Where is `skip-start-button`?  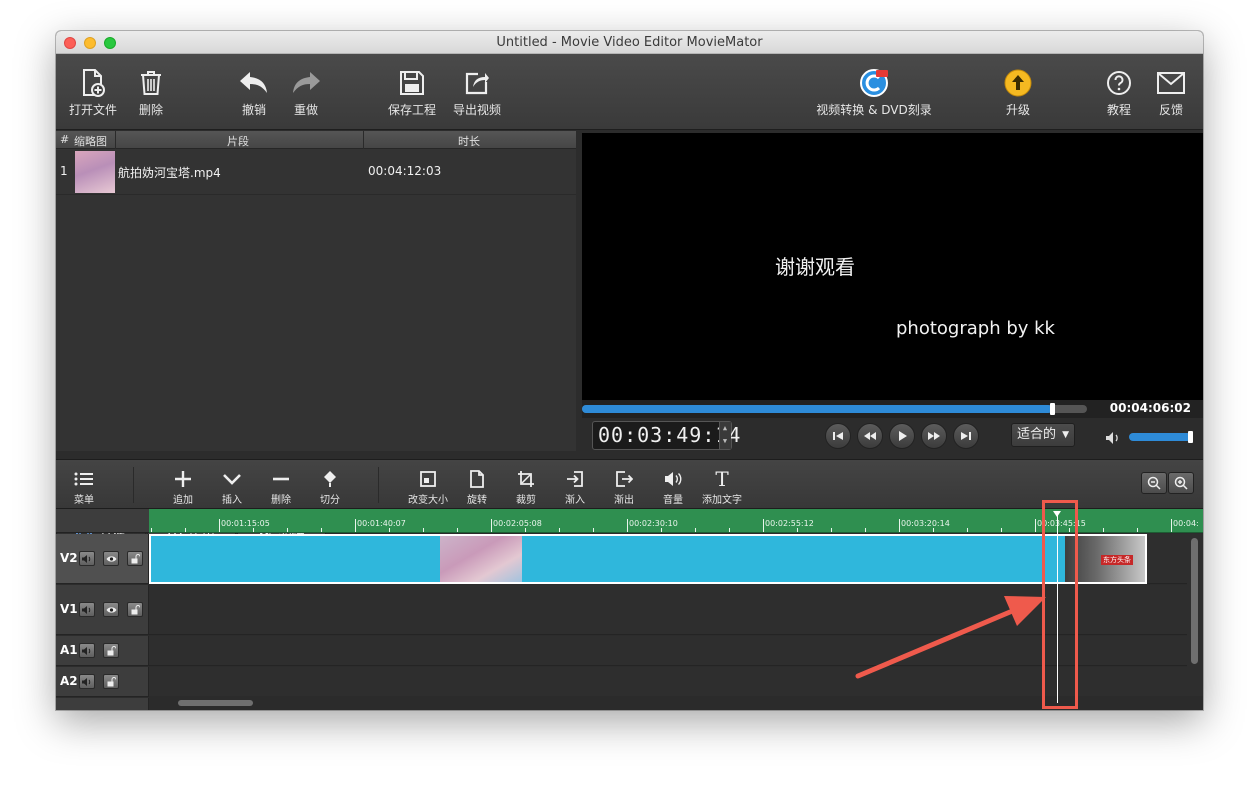 skip-start-button is located at coordinates (838, 436).